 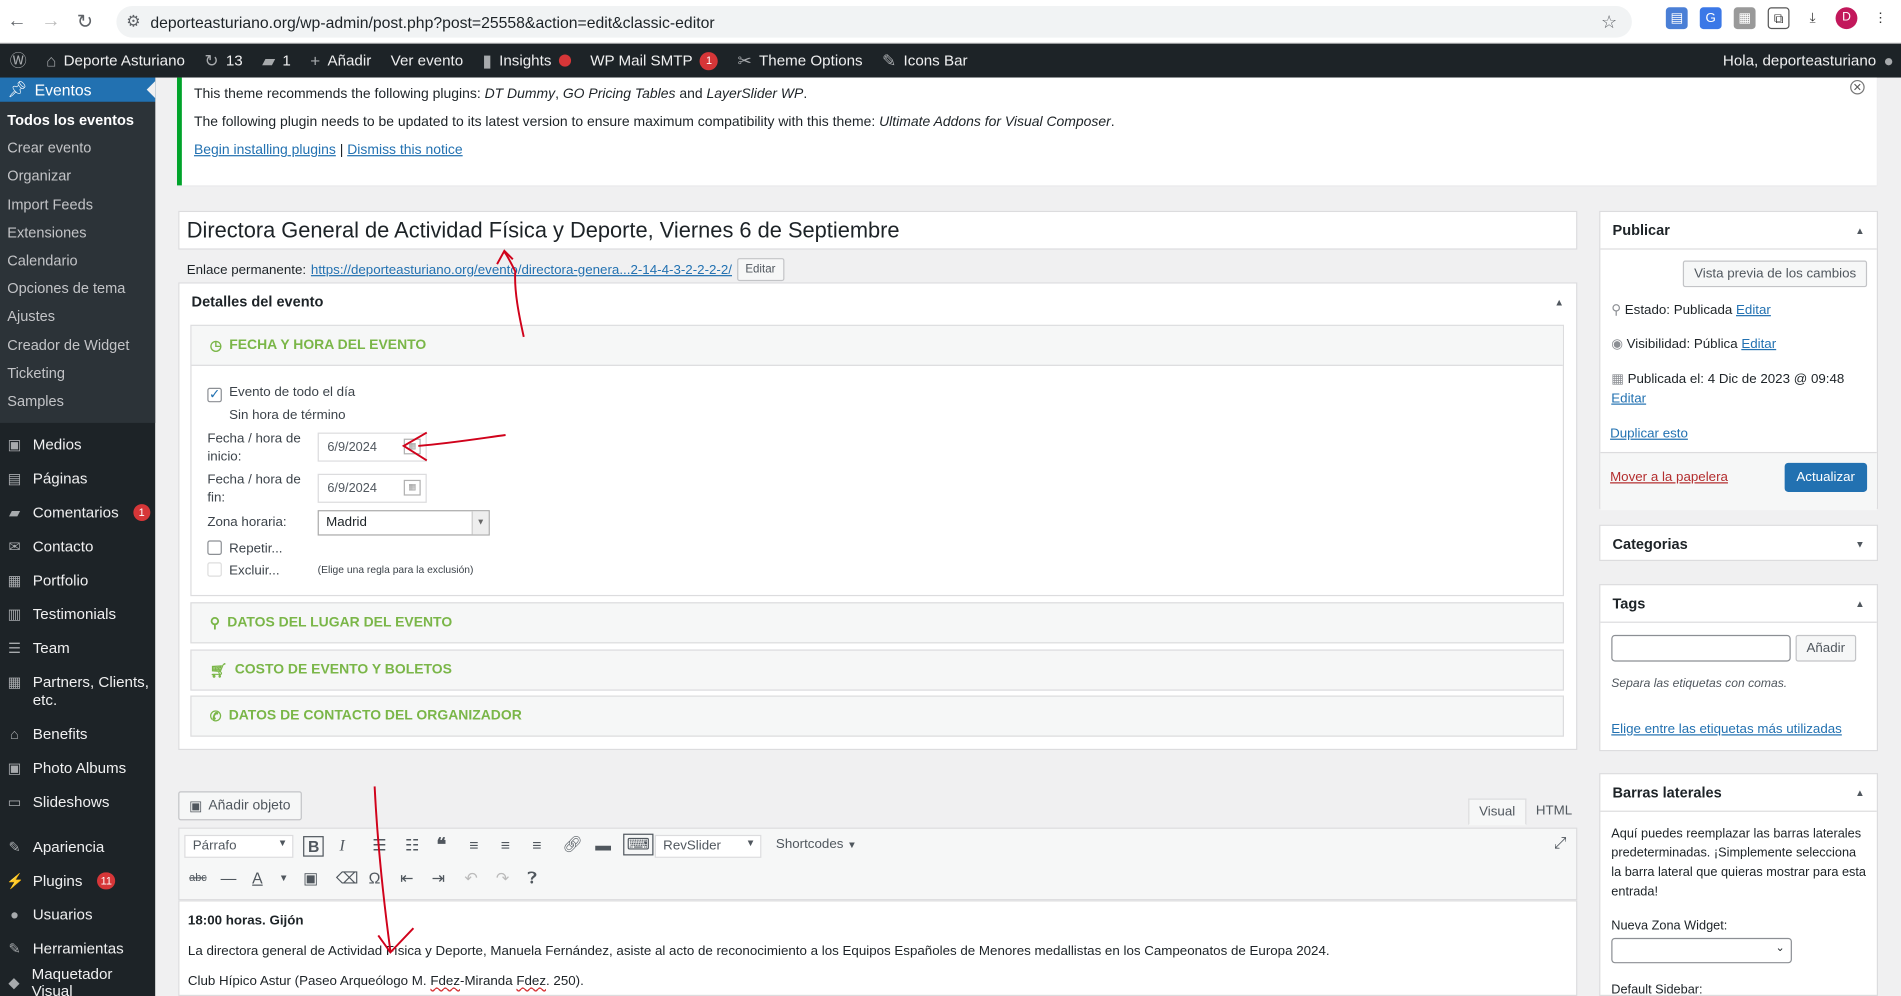 What do you see at coordinates (817, 846) in the screenshot?
I see `shortcodes-select: Shortcodes ▼` at bounding box center [817, 846].